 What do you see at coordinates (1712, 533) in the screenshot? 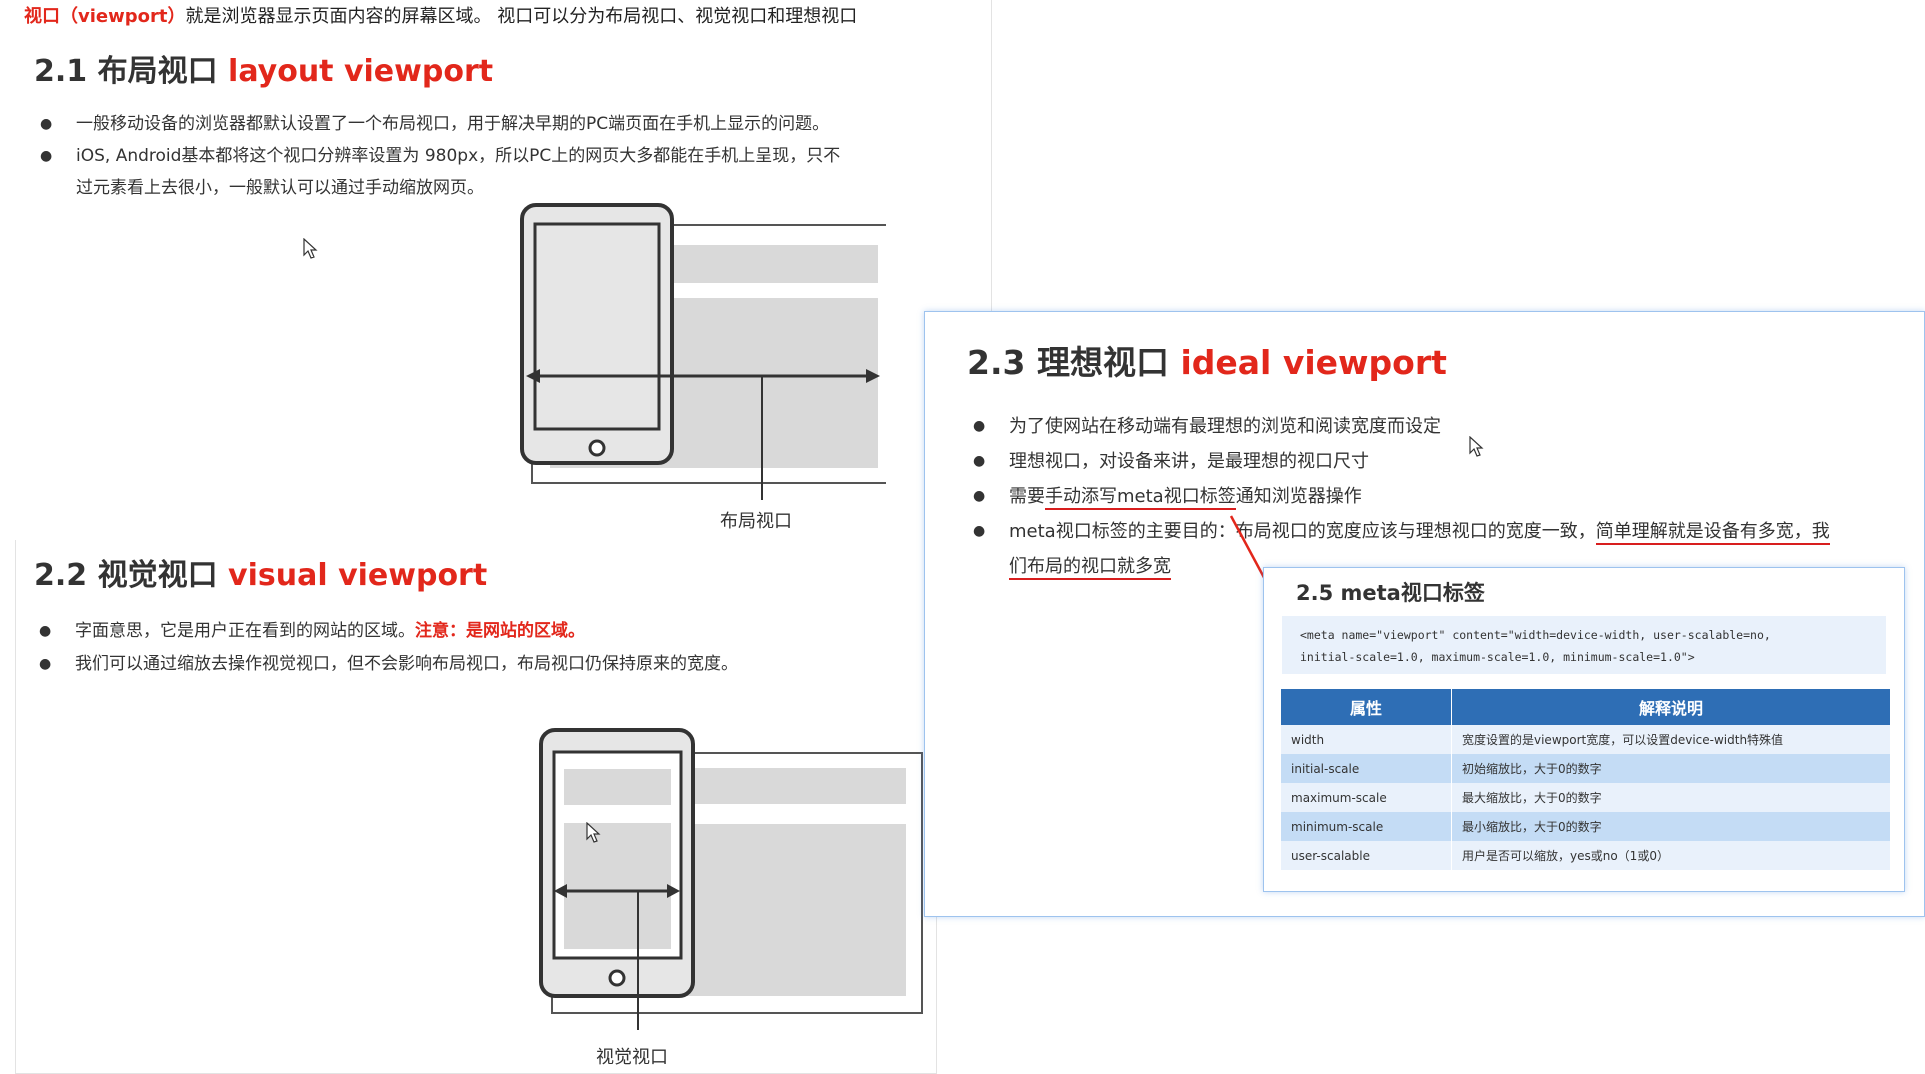
I see `underlined-text: 简单理解就是设备有多宽，我` at bounding box center [1712, 533].